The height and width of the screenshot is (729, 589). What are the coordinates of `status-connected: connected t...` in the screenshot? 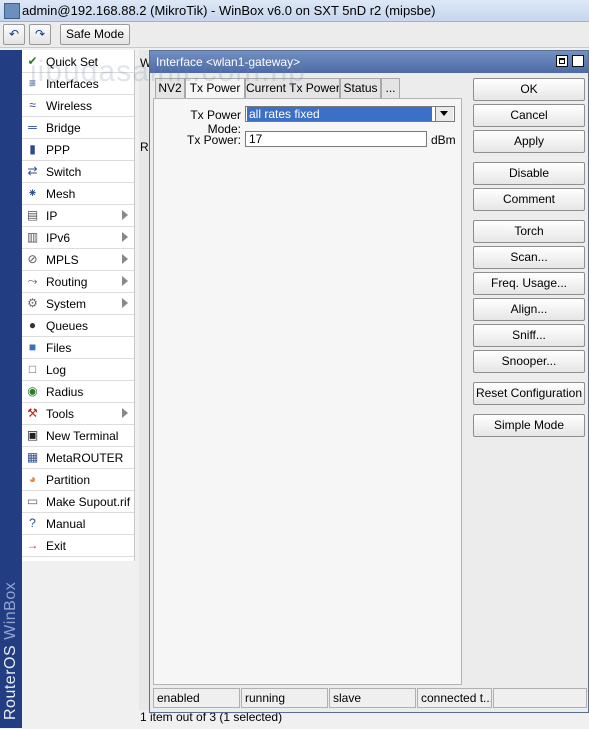 It's located at (454, 698).